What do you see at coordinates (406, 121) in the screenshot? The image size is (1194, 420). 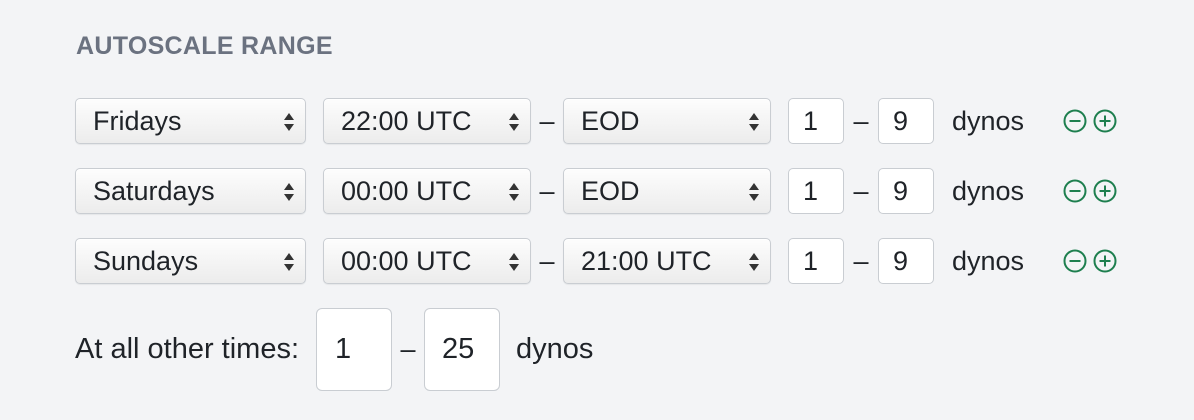 I see `start-time-value: 22:00 UTC` at bounding box center [406, 121].